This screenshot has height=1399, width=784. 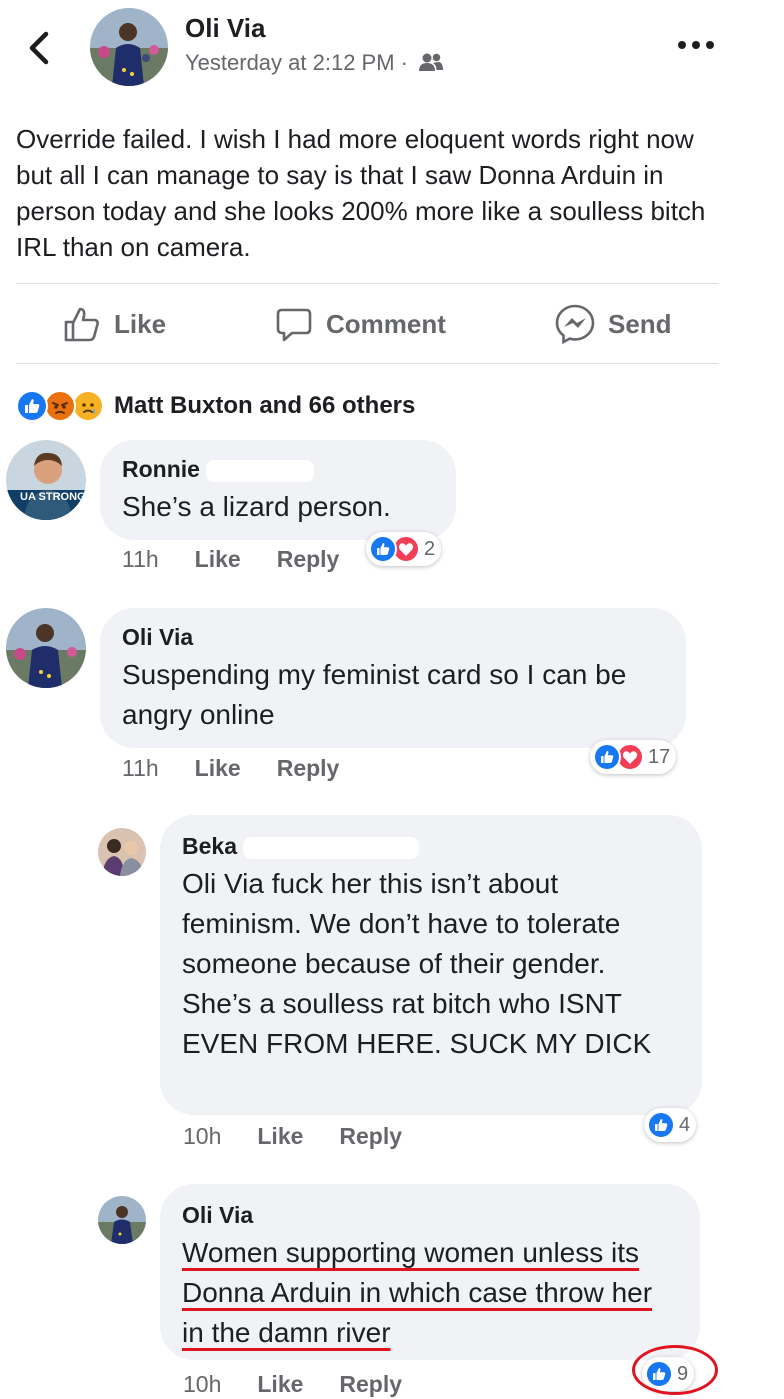 What do you see at coordinates (129, 47) in the screenshot?
I see `author-avatar` at bounding box center [129, 47].